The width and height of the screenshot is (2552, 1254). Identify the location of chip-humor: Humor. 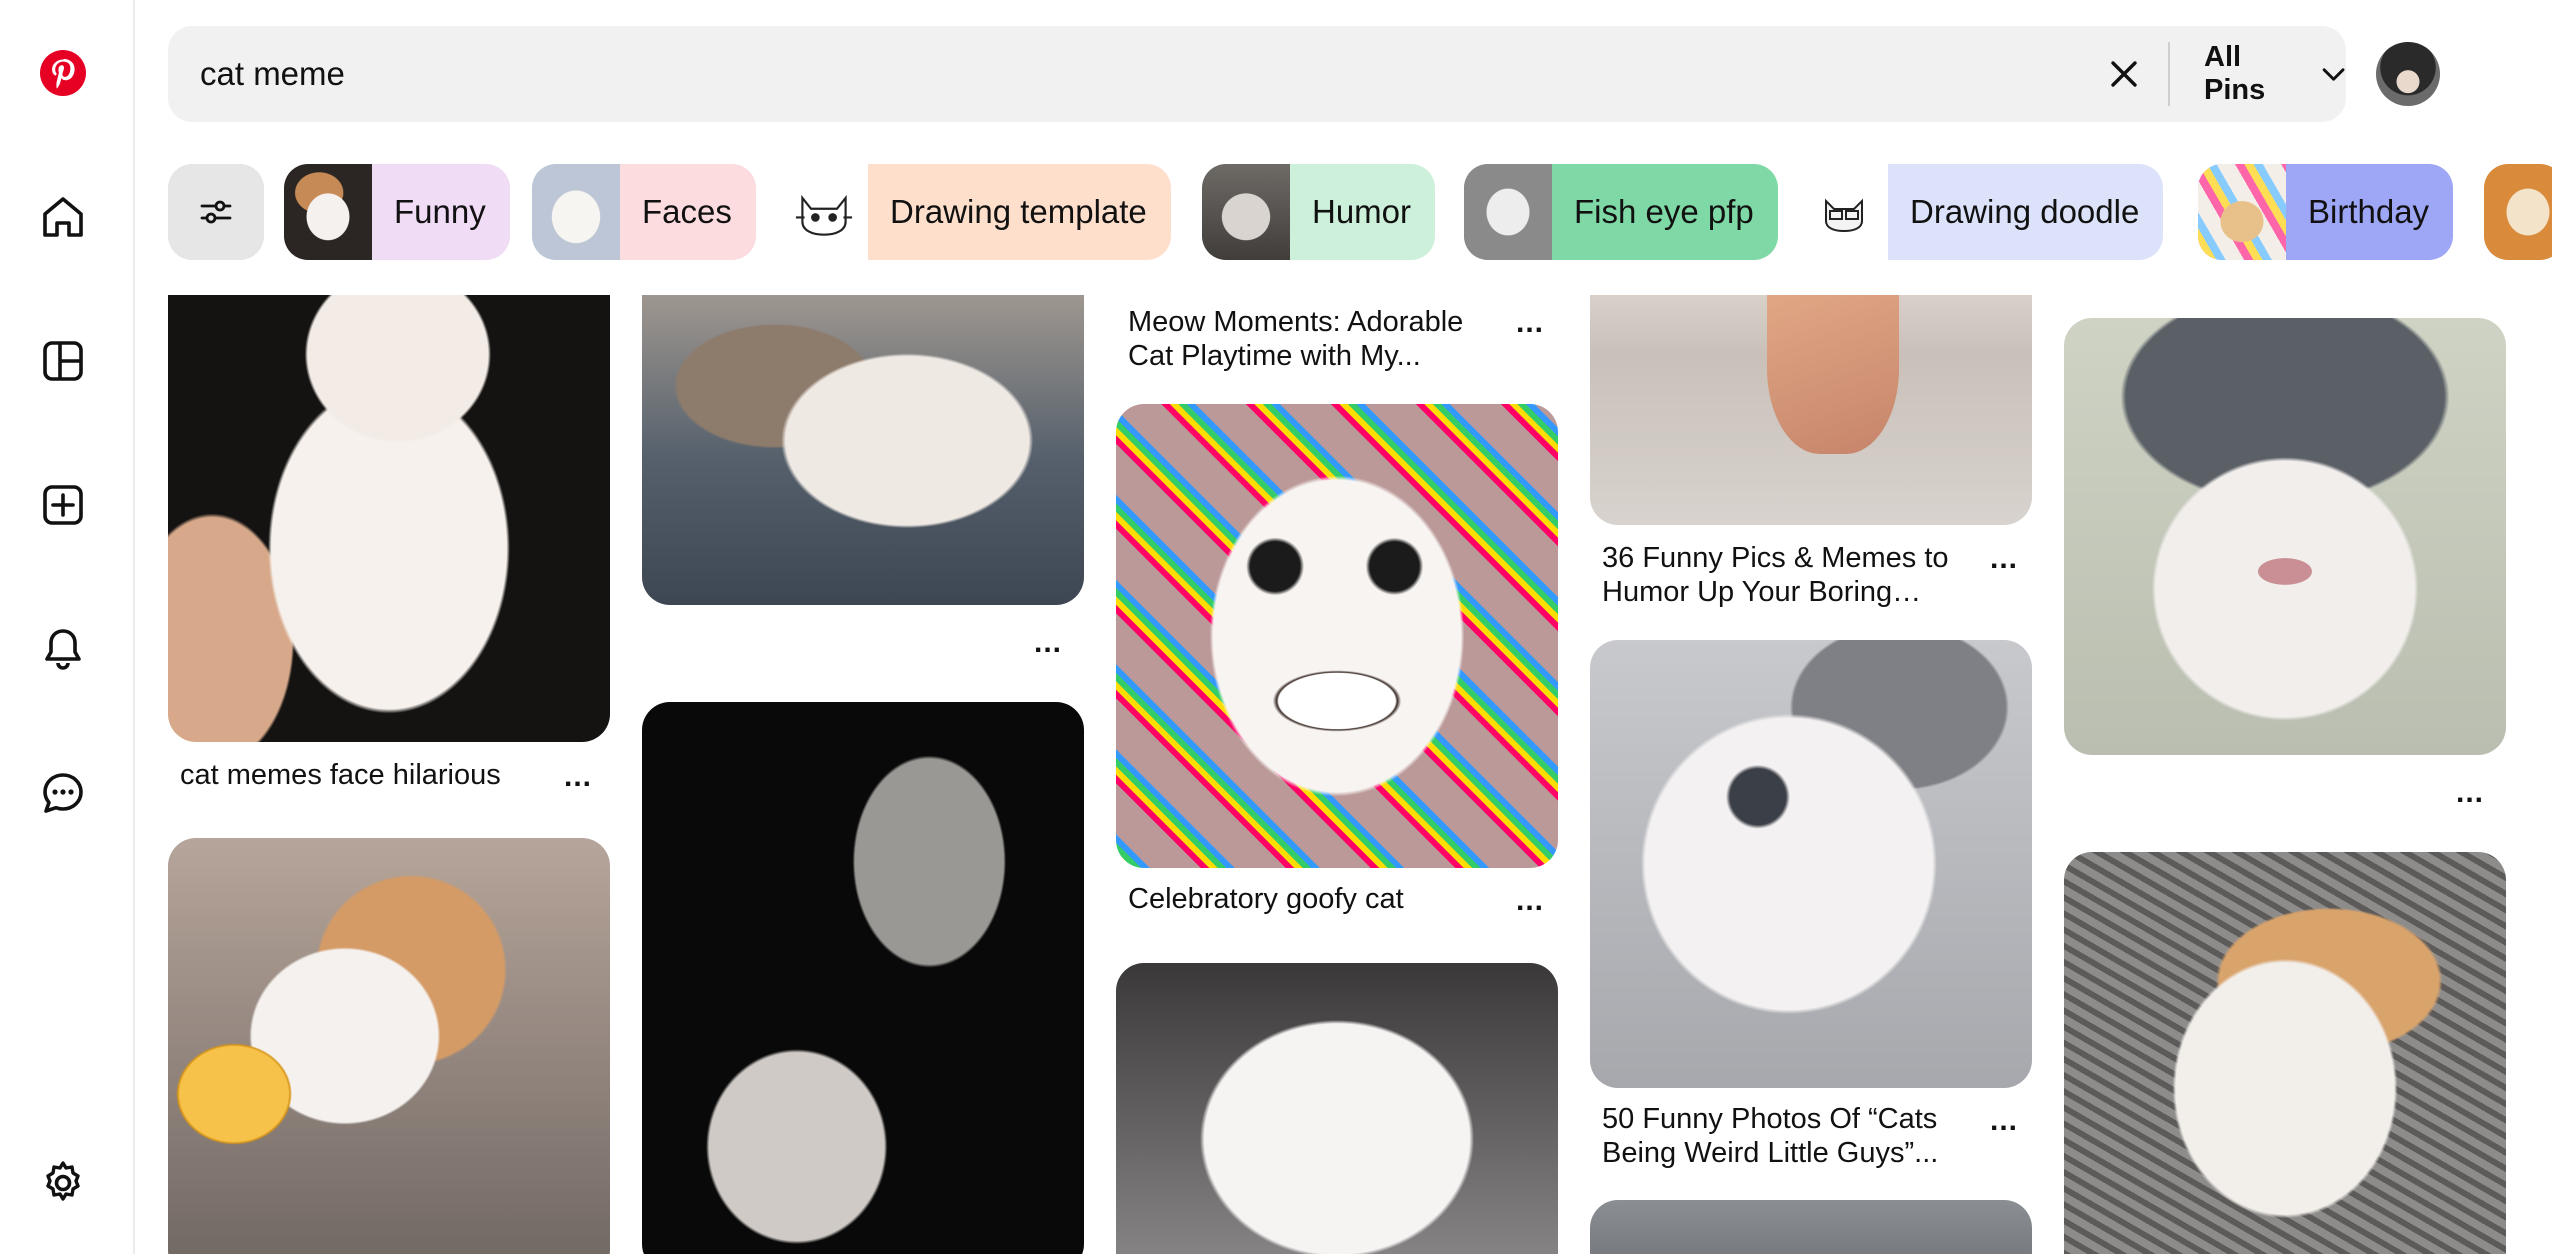
(1319, 212).